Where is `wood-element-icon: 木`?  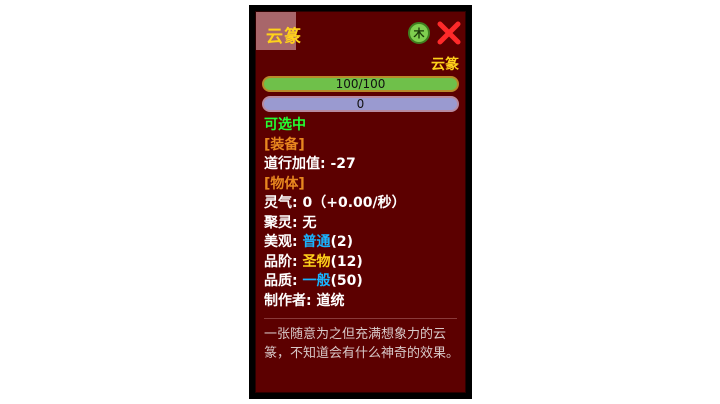 wood-element-icon: 木 is located at coordinates (419, 33).